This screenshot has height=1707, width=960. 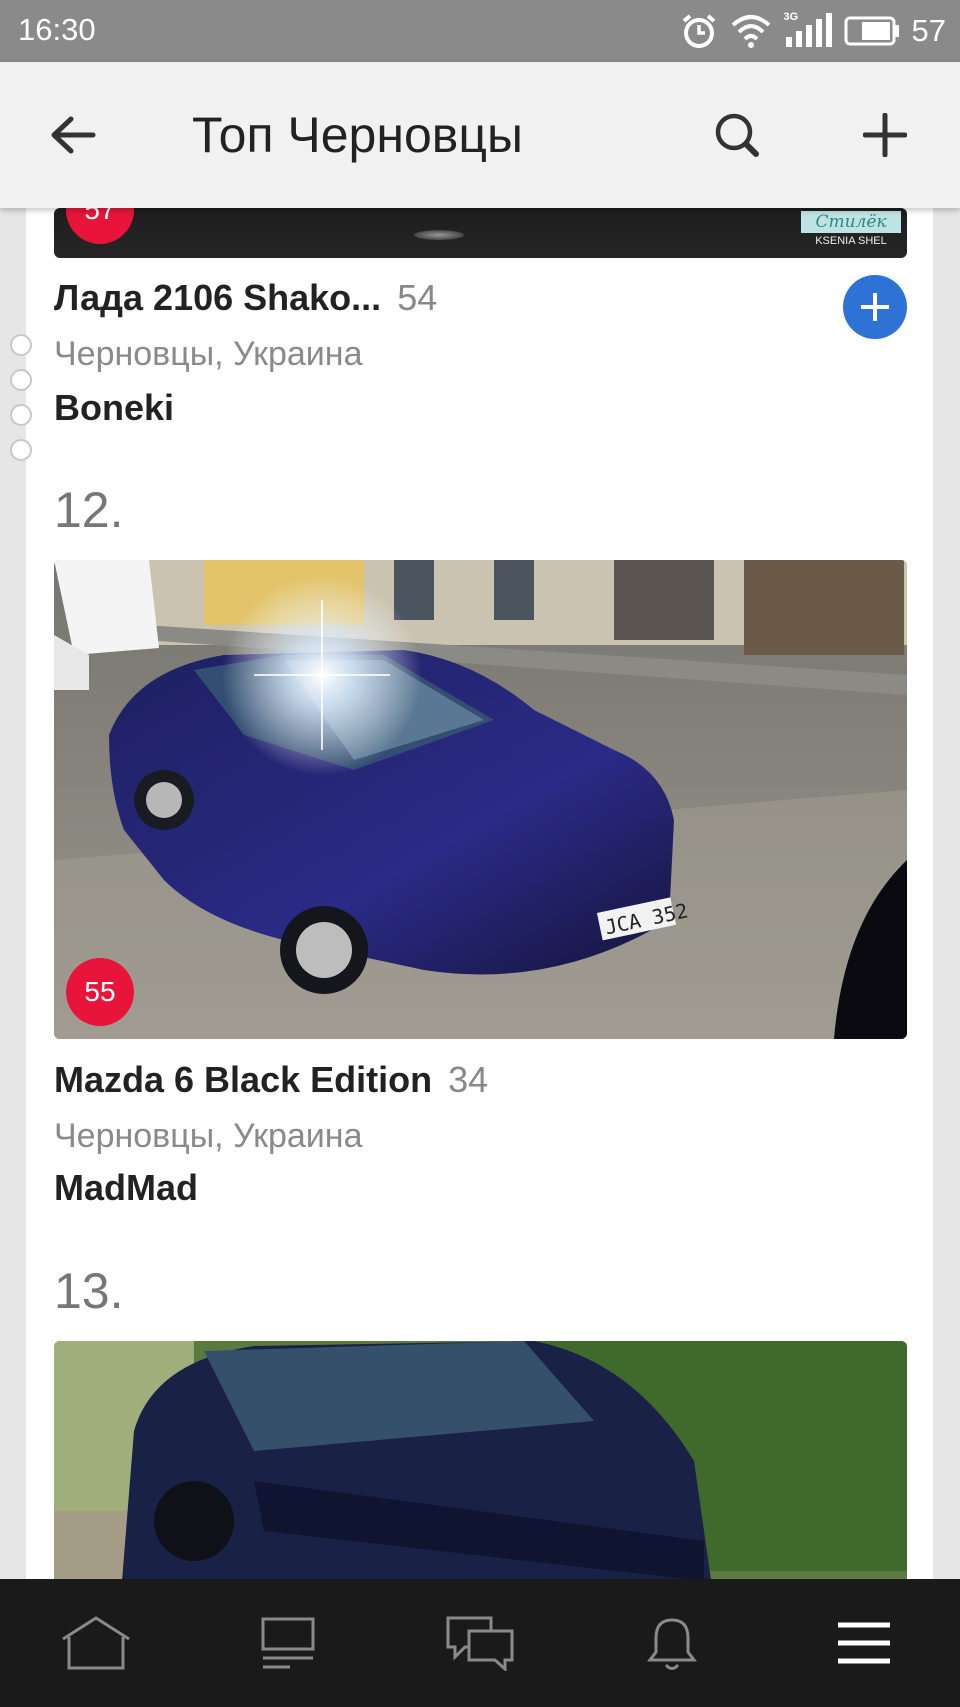 What do you see at coordinates (871, 31) in the screenshot?
I see `battery-icon` at bounding box center [871, 31].